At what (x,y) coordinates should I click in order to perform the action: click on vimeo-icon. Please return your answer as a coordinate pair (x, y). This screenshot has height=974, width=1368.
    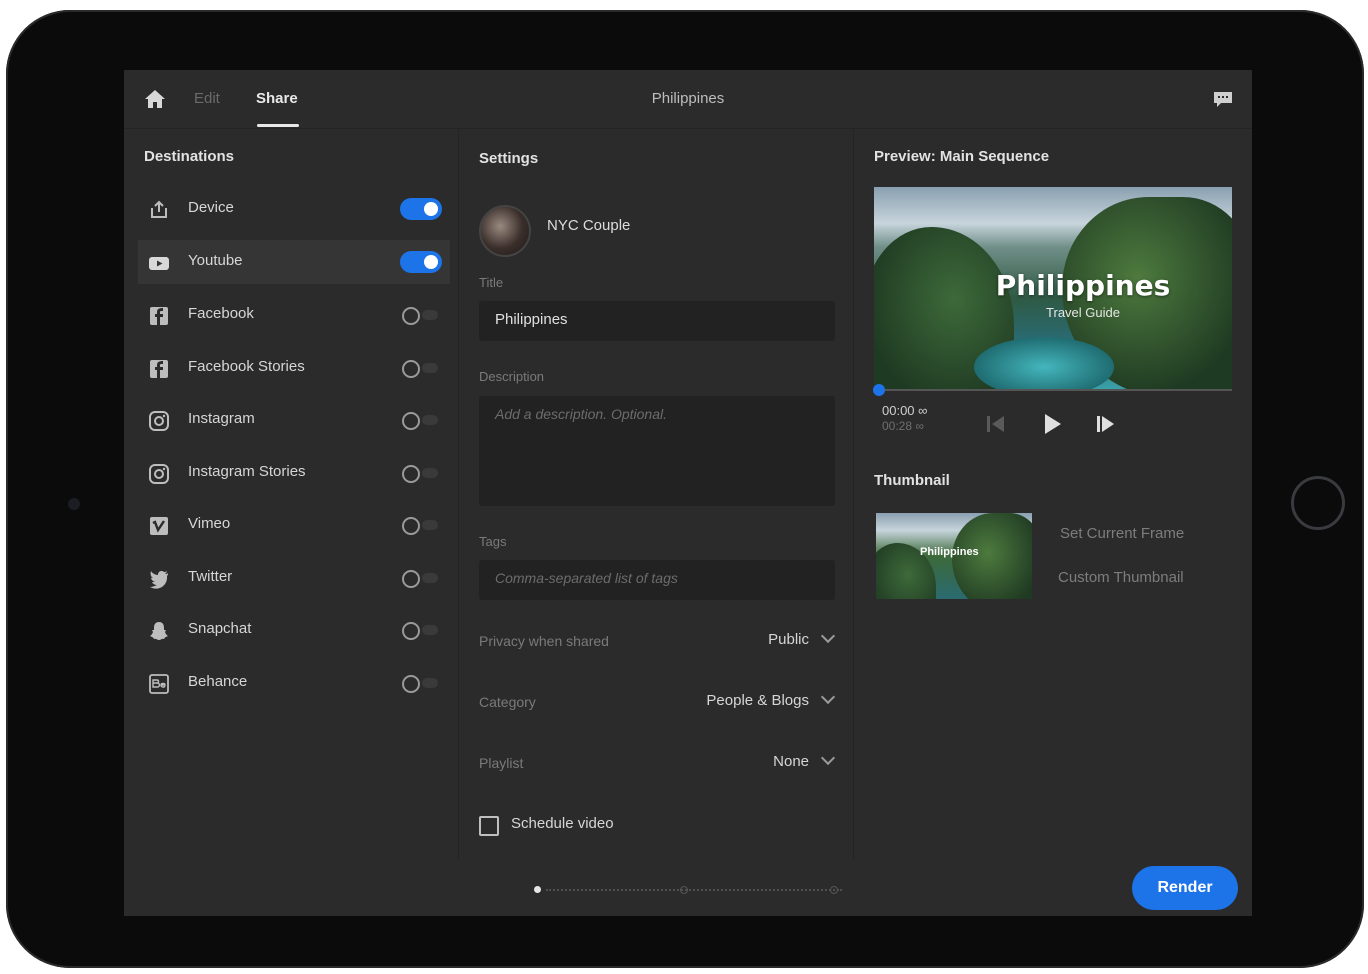
    Looking at the image, I should click on (159, 526).